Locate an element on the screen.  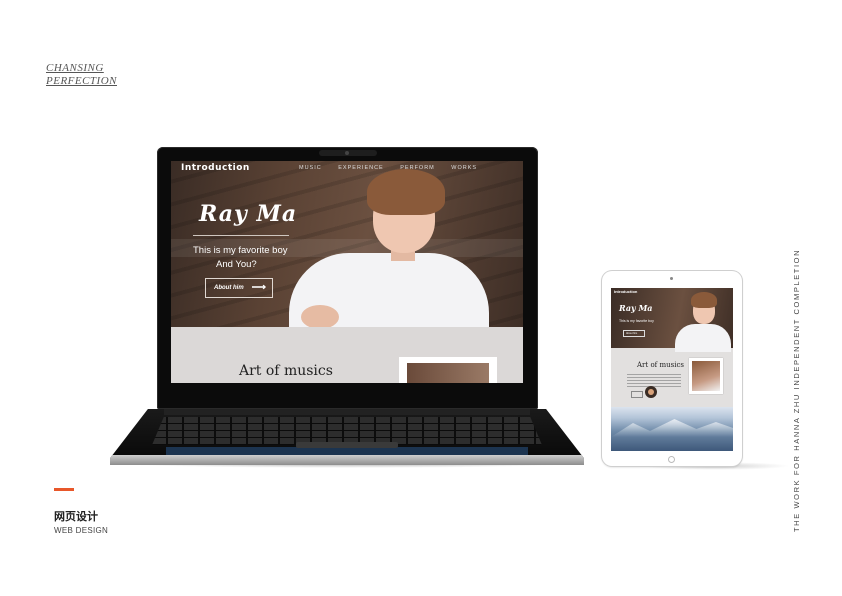
tablet-section-title: Art of musics is located at coordinates (660, 365).